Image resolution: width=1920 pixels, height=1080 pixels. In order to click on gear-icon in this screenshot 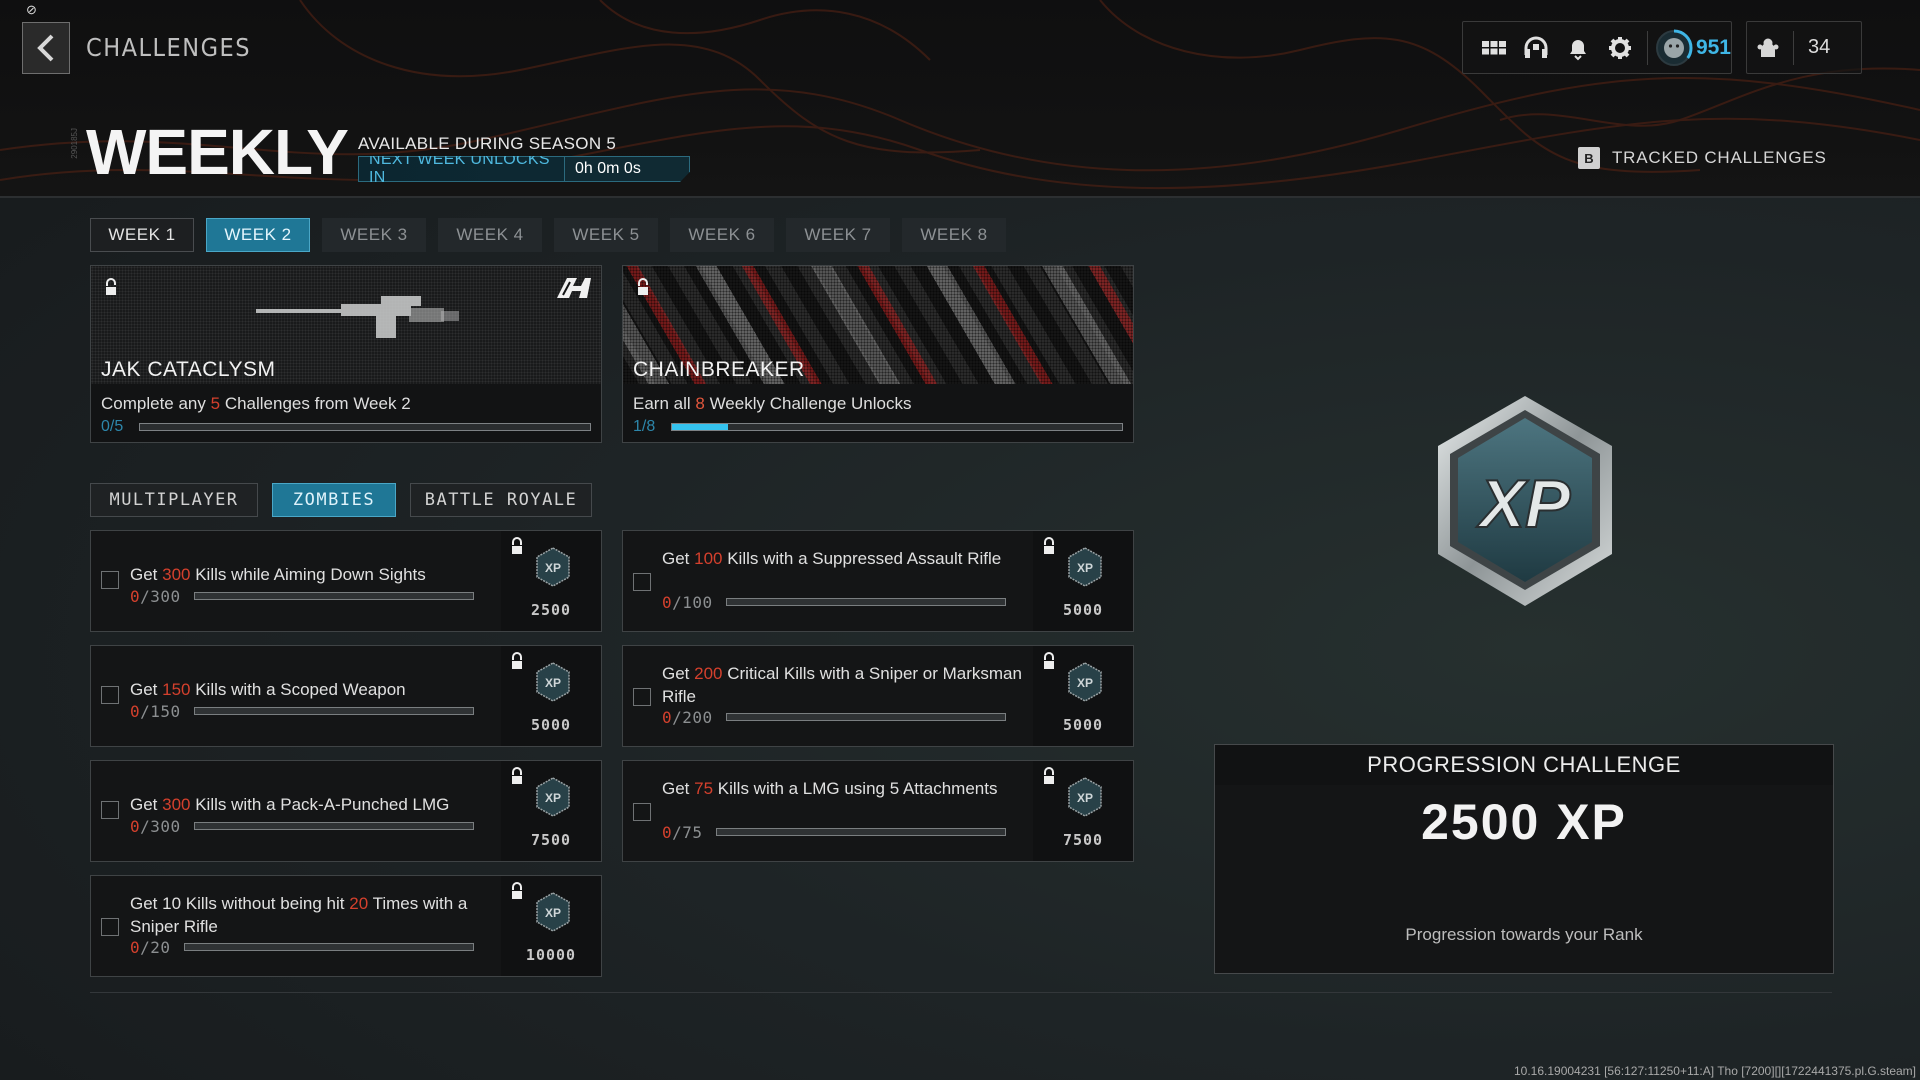, I will do `click(1620, 47)`.